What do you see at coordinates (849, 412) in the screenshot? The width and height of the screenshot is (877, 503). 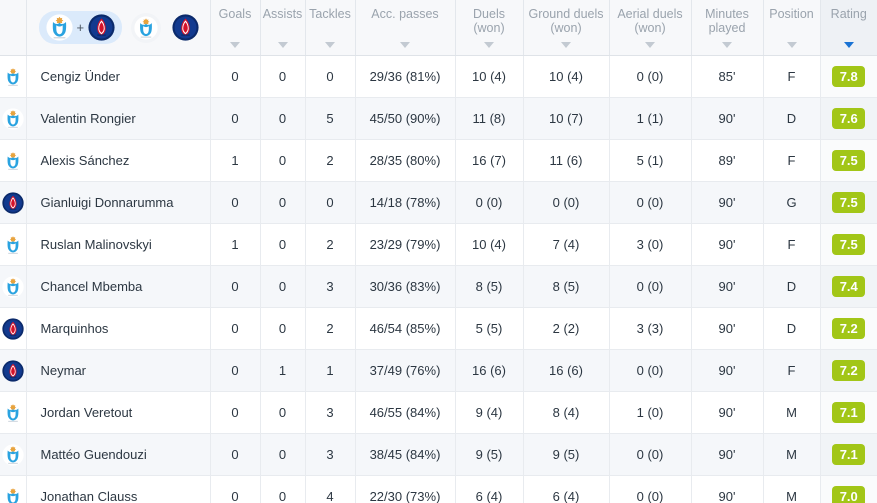 I see `rating-badge: 7.1` at bounding box center [849, 412].